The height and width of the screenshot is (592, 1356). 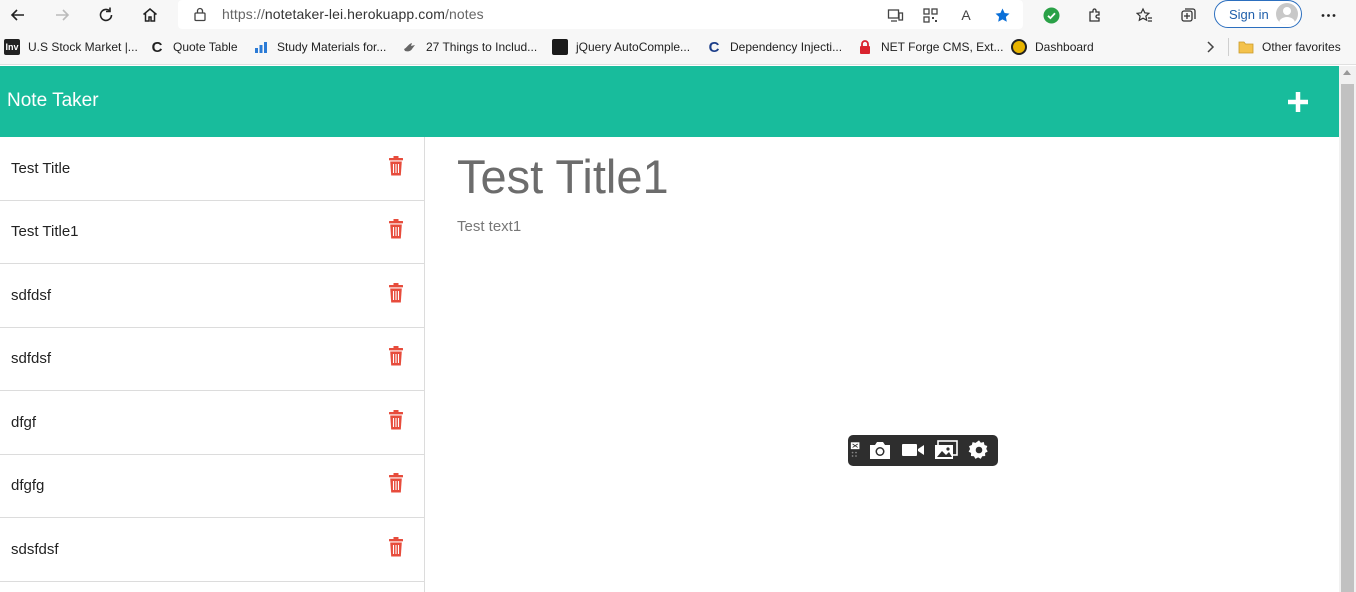 I want to click on back-button, so click(x=18, y=15).